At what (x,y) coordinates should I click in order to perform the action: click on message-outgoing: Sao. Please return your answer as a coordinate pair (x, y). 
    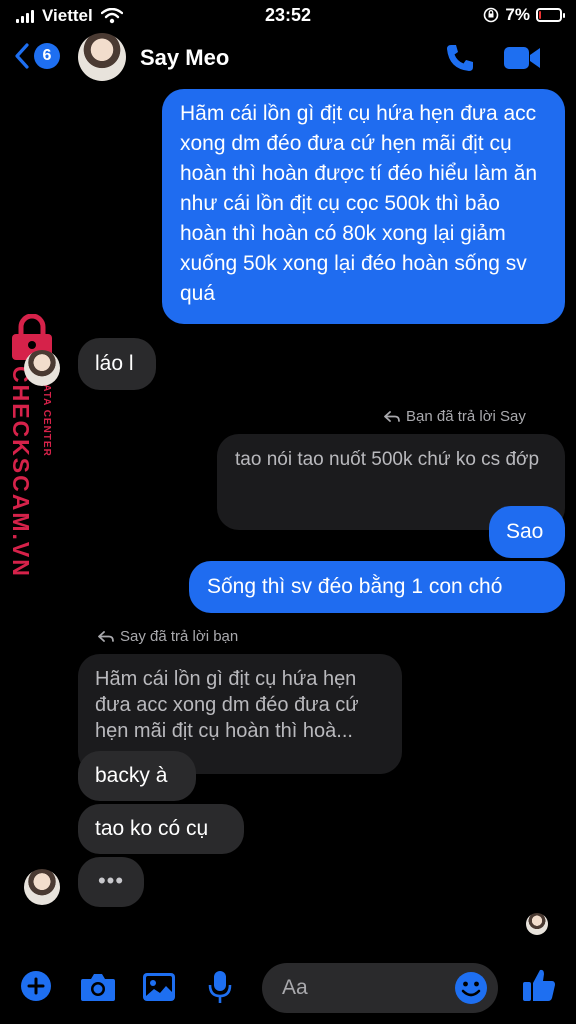
    Looking at the image, I should click on (527, 532).